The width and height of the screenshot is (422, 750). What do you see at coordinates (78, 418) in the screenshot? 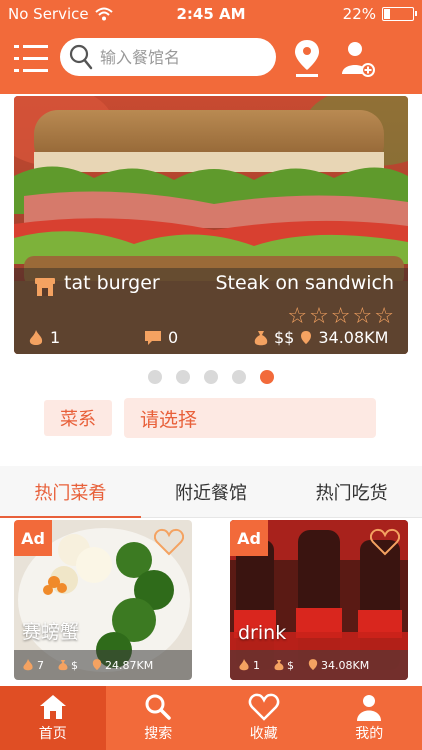
I see `cuisine-label: 菜系` at bounding box center [78, 418].